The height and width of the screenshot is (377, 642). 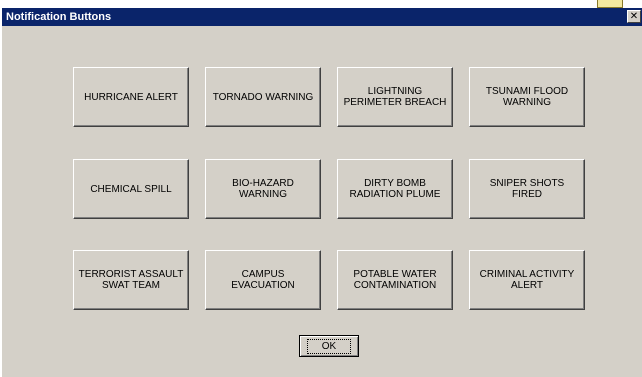 I want to click on potable-water-contamination-button: POTABLE WATER CONTAMINATION, so click(x=395, y=280).